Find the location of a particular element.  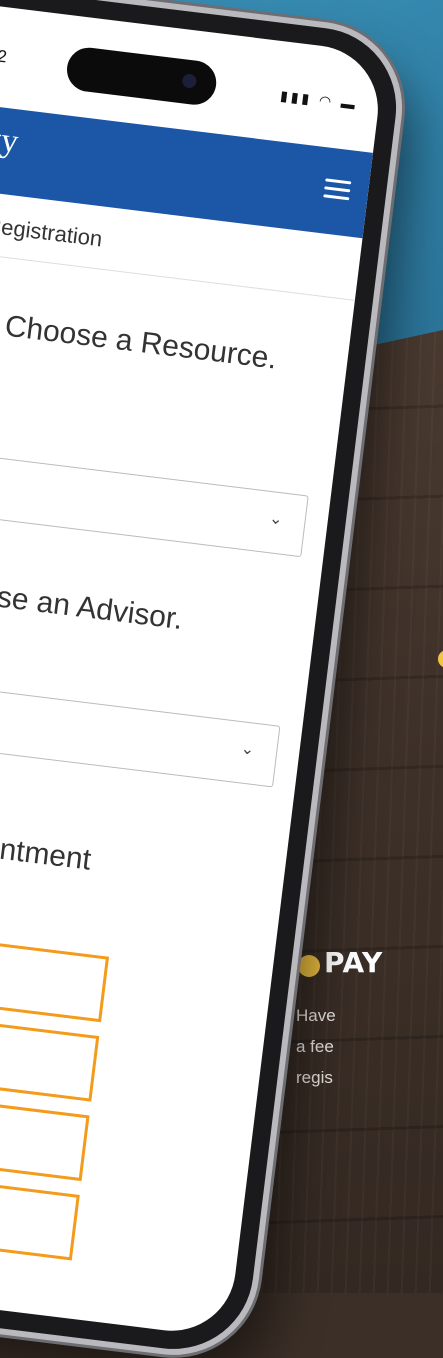

promo-line: regis is located at coordinates (314, 1077).